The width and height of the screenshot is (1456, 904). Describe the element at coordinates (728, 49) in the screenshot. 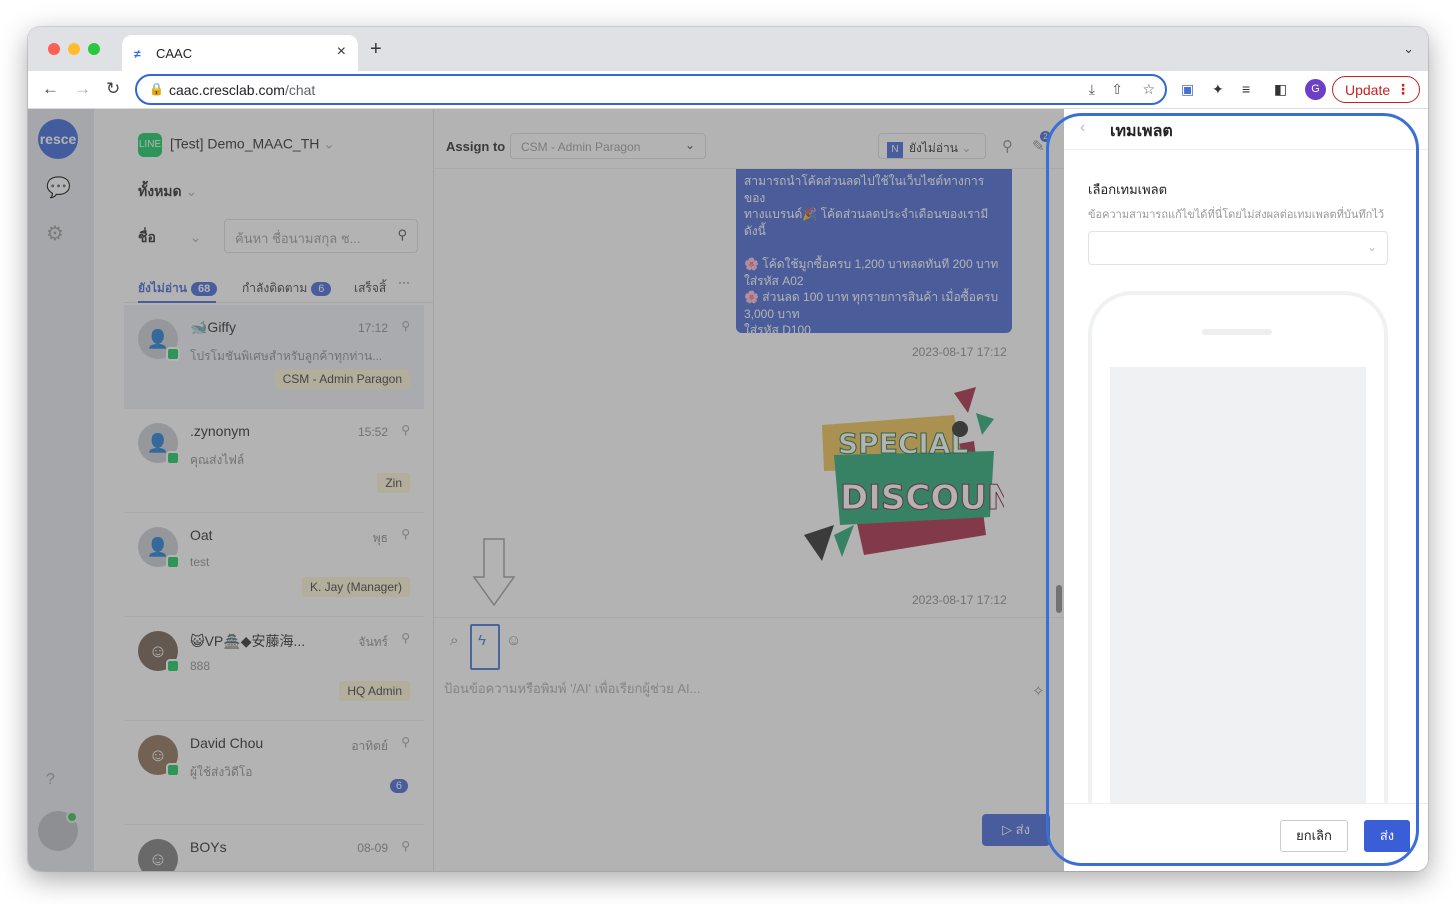

I see `tab-strip: ≠ CAAC × + ⌄` at that location.